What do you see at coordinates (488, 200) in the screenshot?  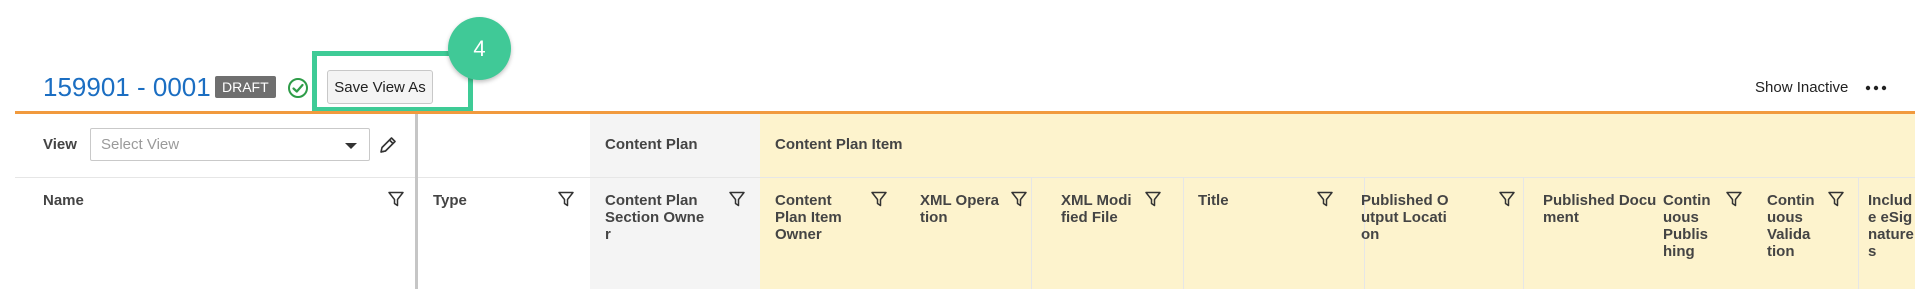 I see `column-header-type: Type` at bounding box center [488, 200].